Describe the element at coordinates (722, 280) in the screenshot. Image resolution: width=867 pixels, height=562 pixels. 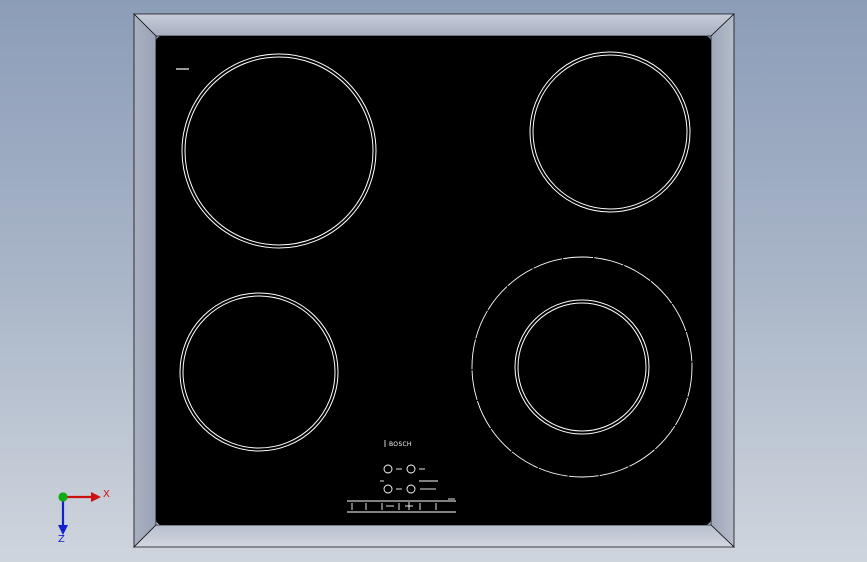
I see `frame-right` at that location.